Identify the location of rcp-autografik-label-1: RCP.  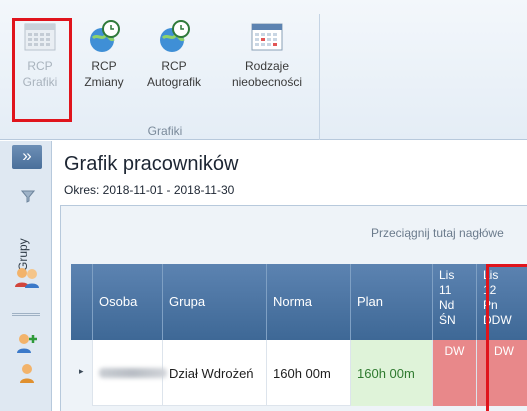
(174, 66).